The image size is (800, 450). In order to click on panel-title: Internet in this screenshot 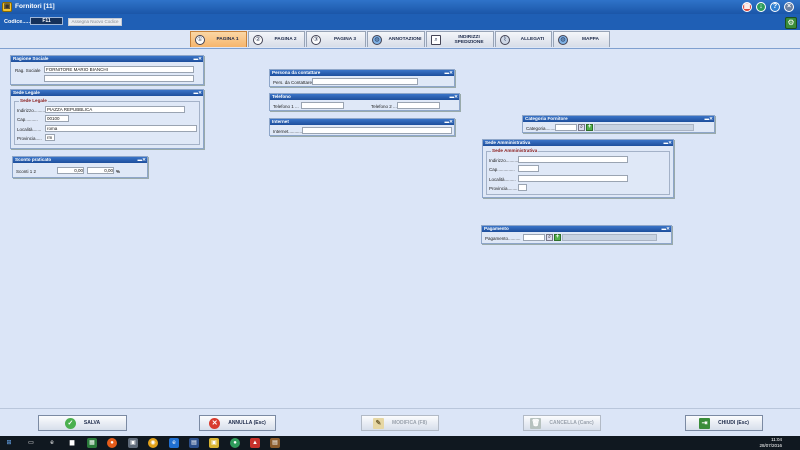, I will do `click(280, 121)`.